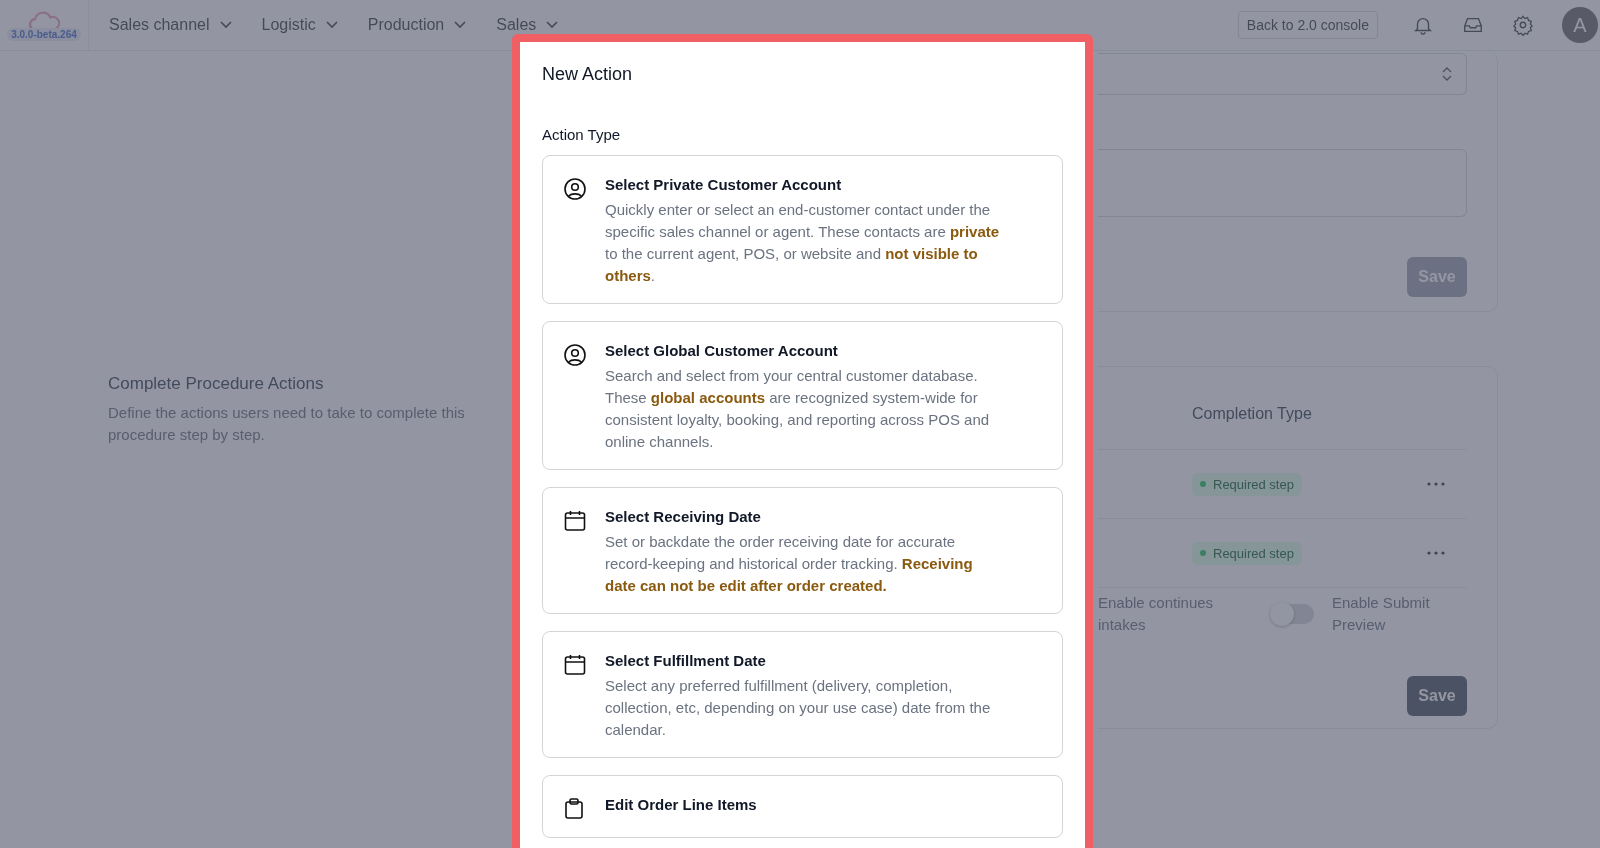 This screenshot has width=1600, height=848. I want to click on action-type-option: Select Receiving Date Set or backdate the order receiving date for accurate record-keeping and historical order tracking. Receiving date can not be edit after order created., so click(802, 550).